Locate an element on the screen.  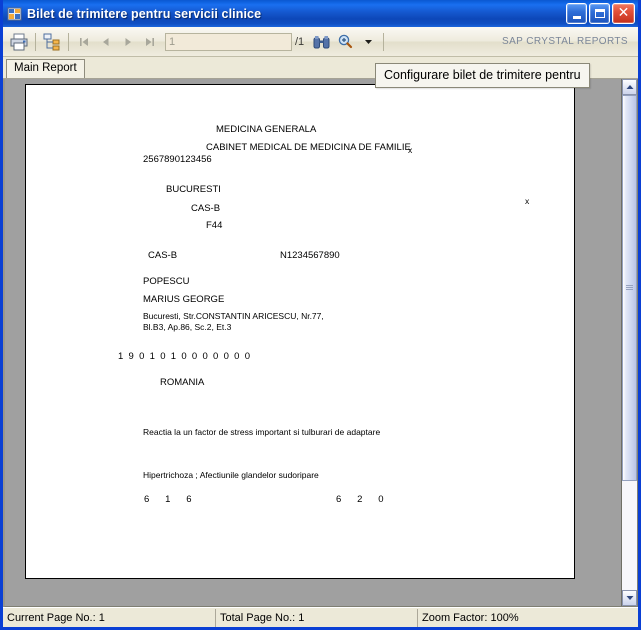
report-field-clinic-type: CABINET MEDICAL DE MEDICINA DE FAMILIE is located at coordinates (308, 147).